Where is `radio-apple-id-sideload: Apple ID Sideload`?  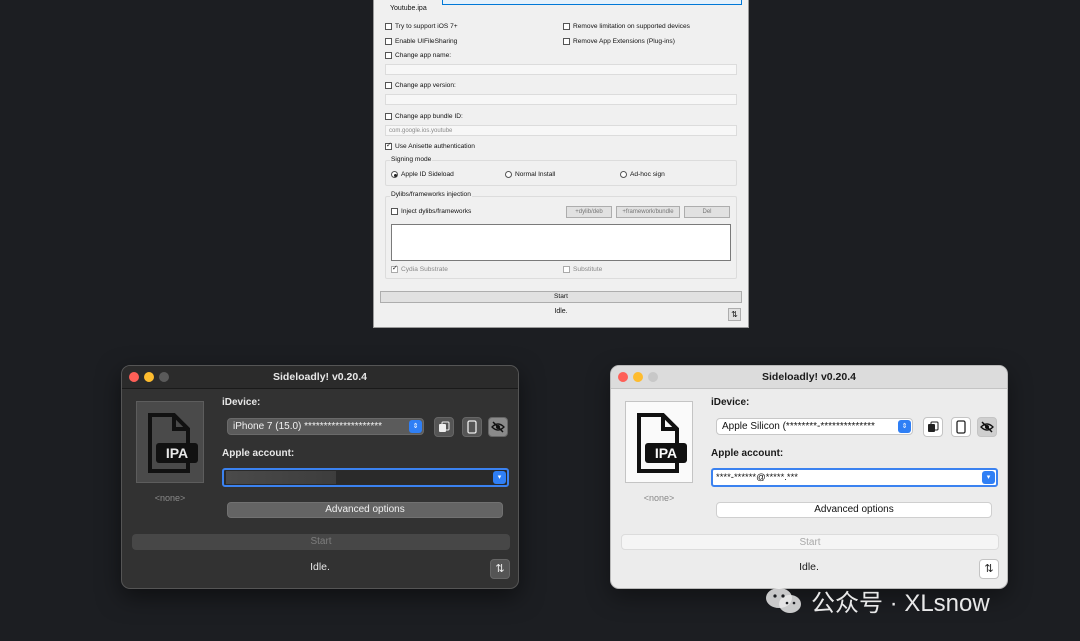
radio-apple-id-sideload: Apple ID Sideload is located at coordinates (422, 174).